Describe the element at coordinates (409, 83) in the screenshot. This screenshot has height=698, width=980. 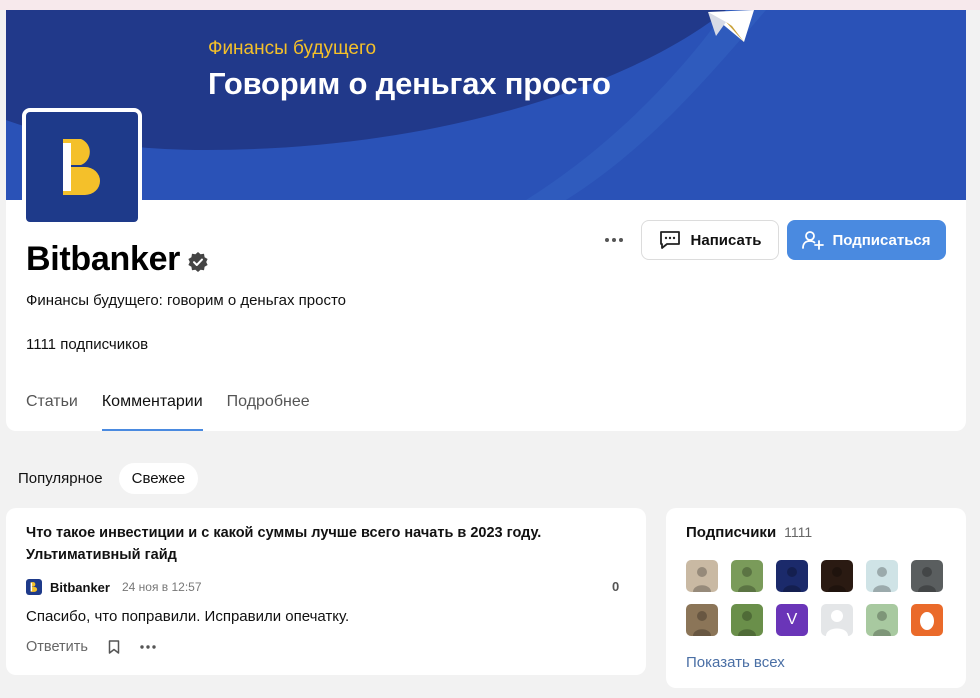
I see `cover-title: Говорим о деньгах просто` at that location.